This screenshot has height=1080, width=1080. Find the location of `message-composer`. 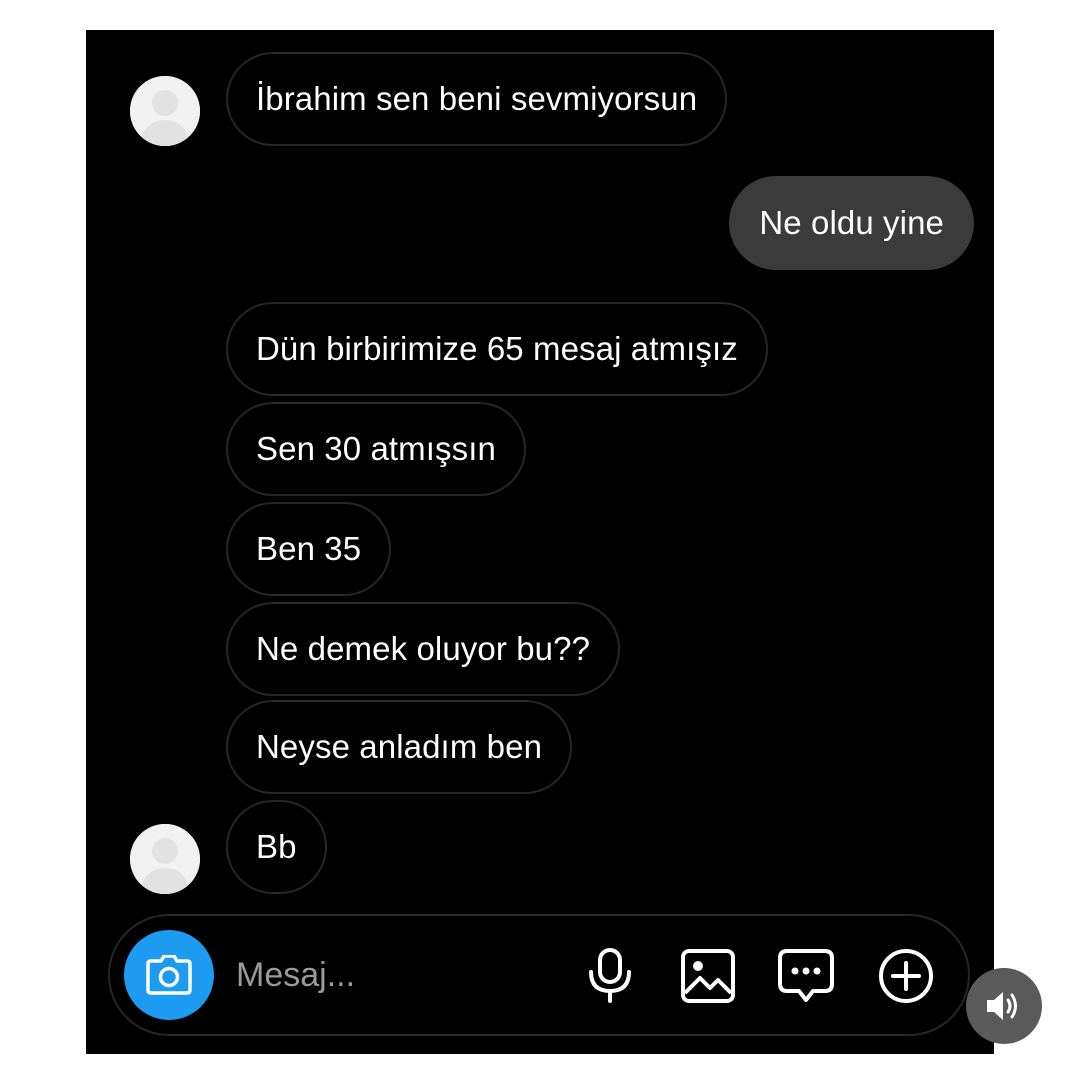

message-composer is located at coordinates (539, 975).